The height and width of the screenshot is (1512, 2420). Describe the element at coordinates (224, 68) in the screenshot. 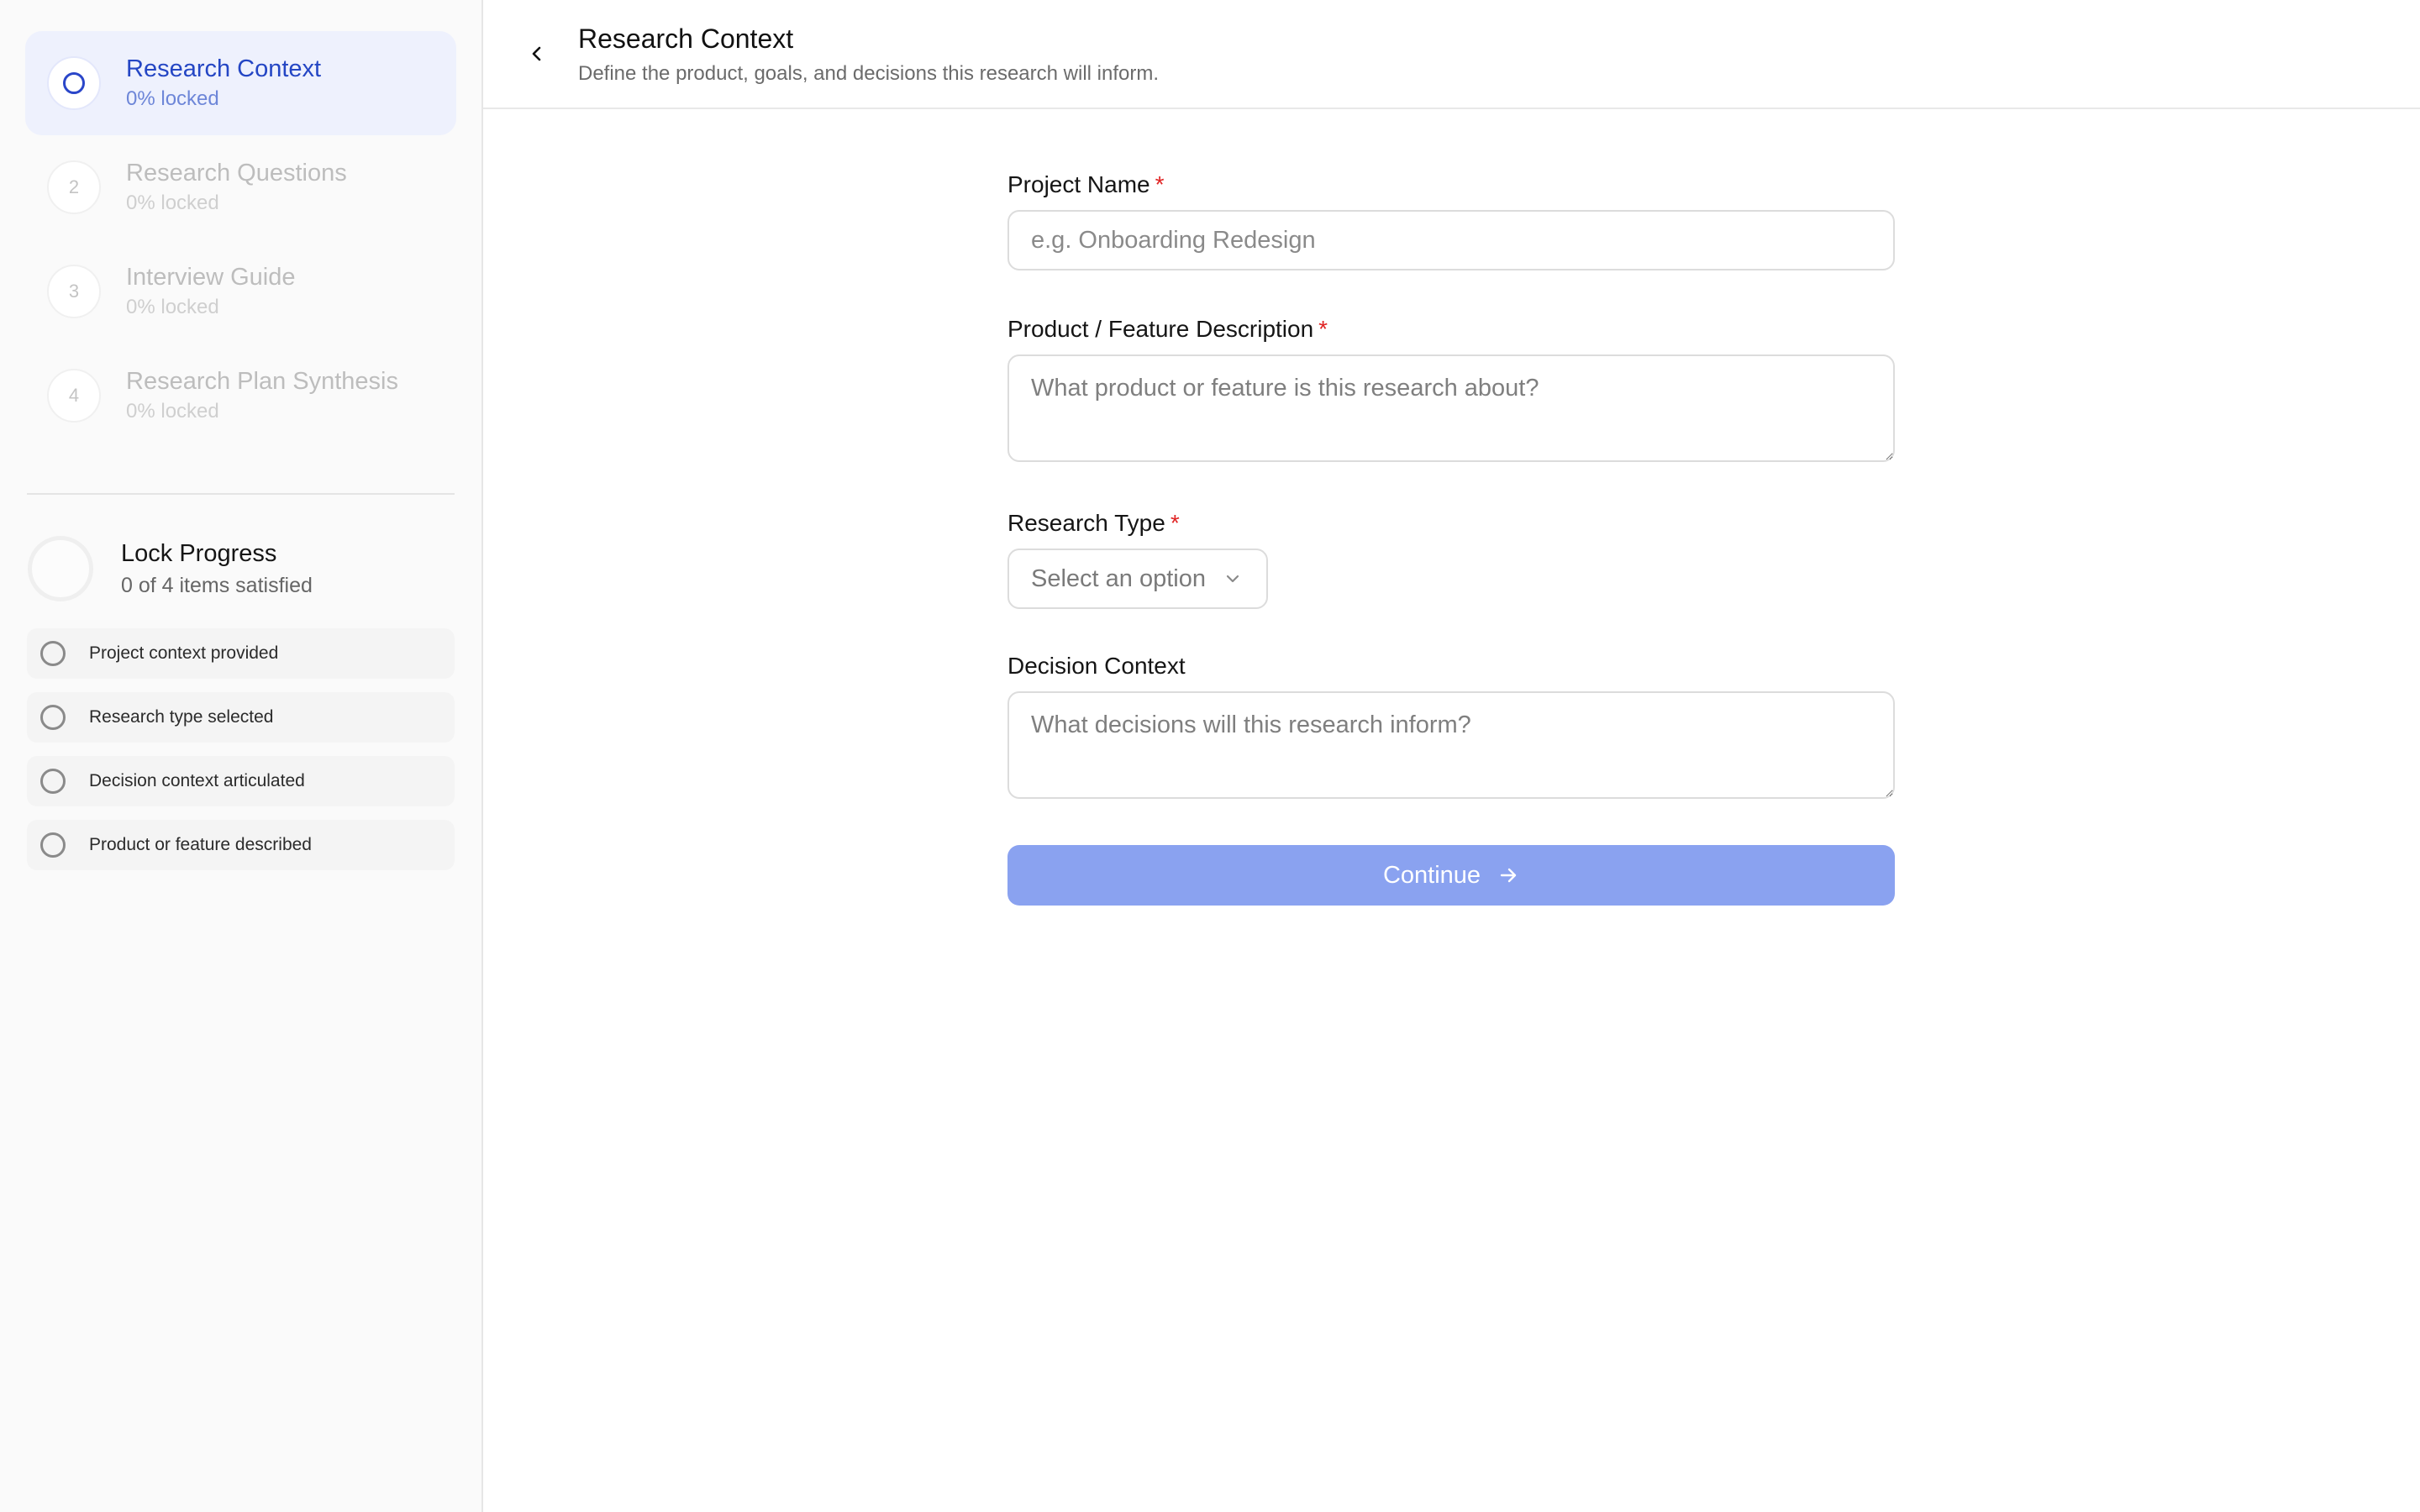

I see `step-title: Research Context` at that location.